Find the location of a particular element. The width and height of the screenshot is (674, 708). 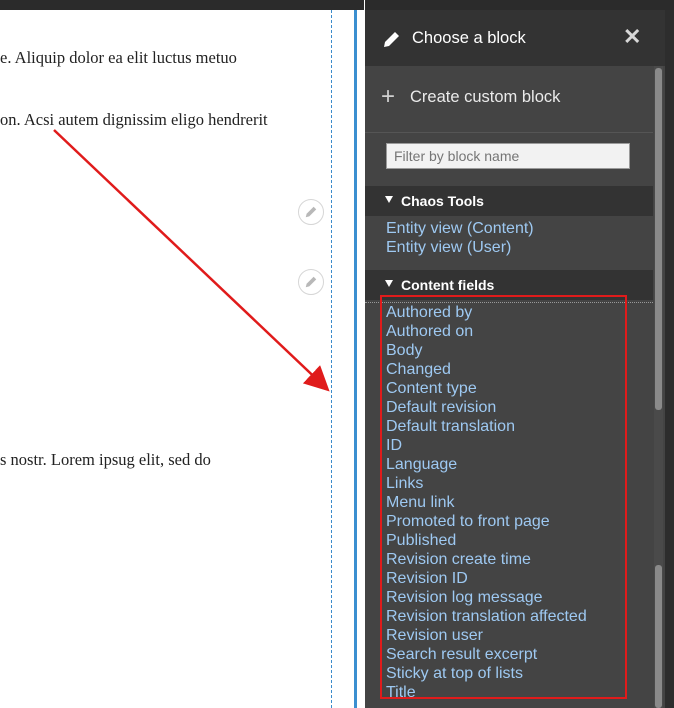

region-dashed-border is located at coordinates (331, 359).